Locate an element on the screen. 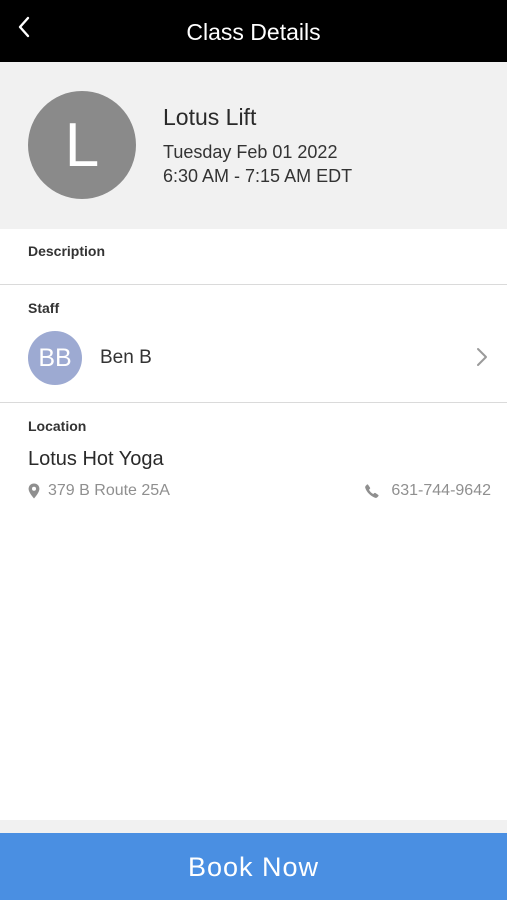 This screenshot has height=901, width=507. map-pin-icon is located at coordinates (34, 491).